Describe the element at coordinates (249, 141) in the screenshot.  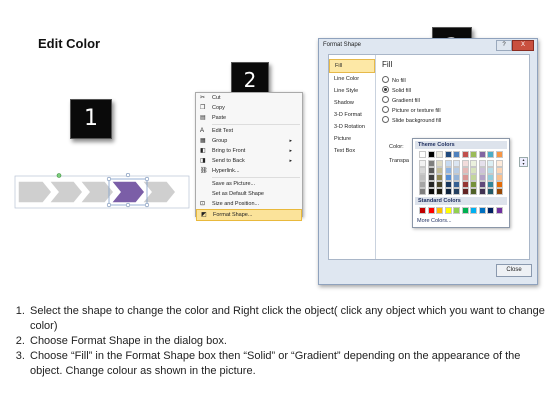
I see `menu-item: ▦ Group ▸` at that location.